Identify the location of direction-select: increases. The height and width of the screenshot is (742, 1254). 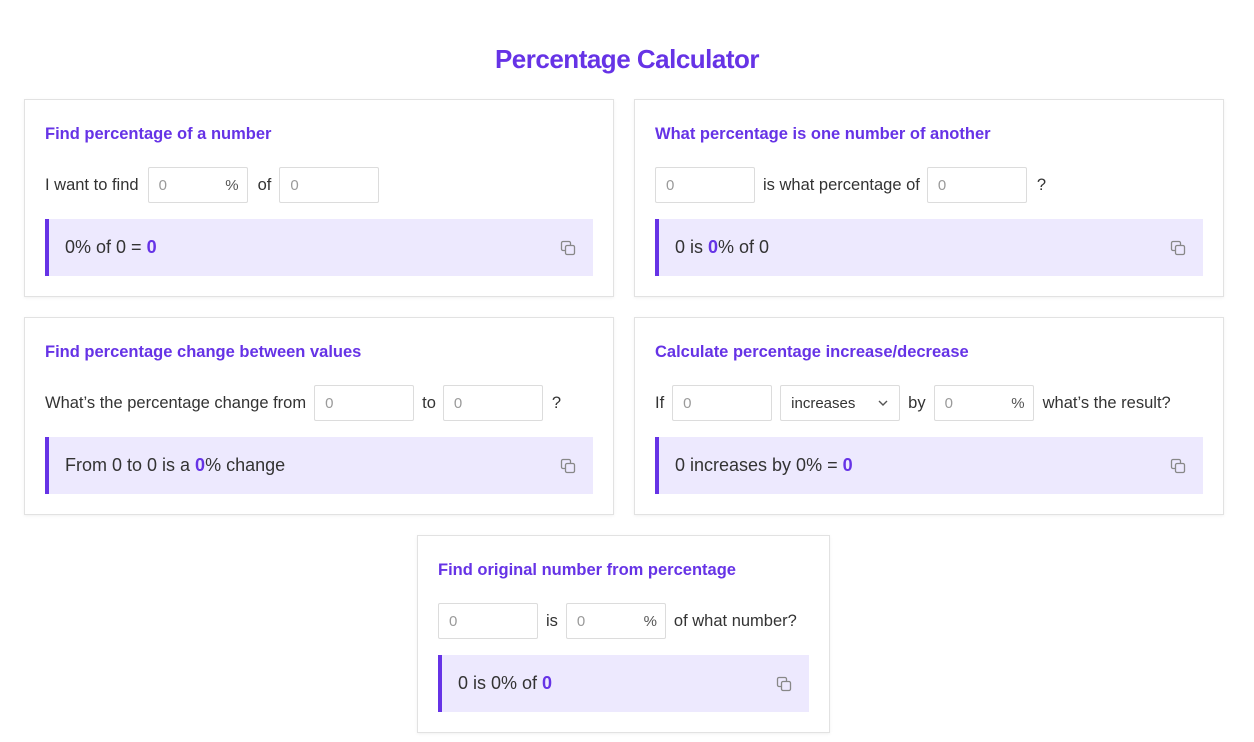
(840, 403).